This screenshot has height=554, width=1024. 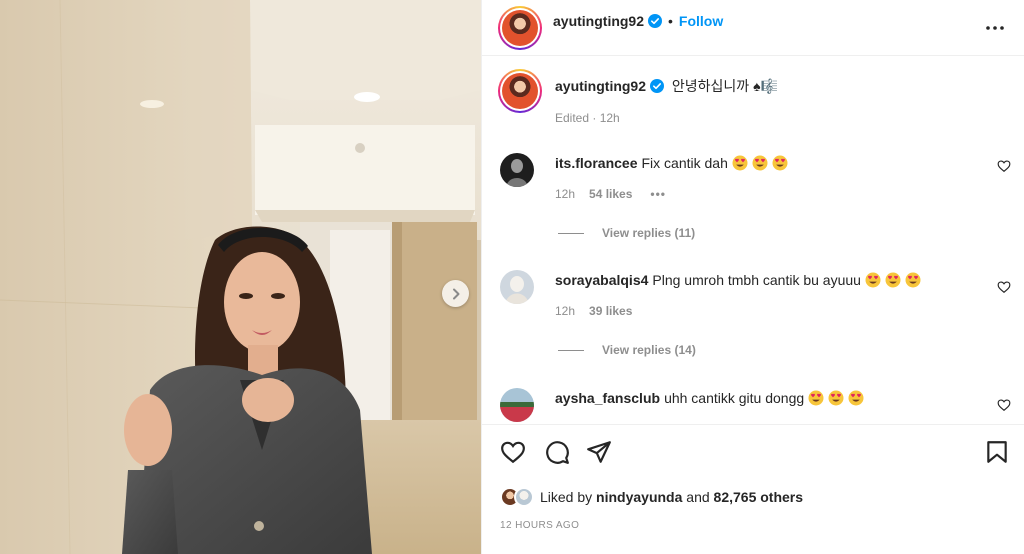 I want to click on liked-by-summary: Liked by nindyayunda and 82,765 others, so click(x=651, y=497).